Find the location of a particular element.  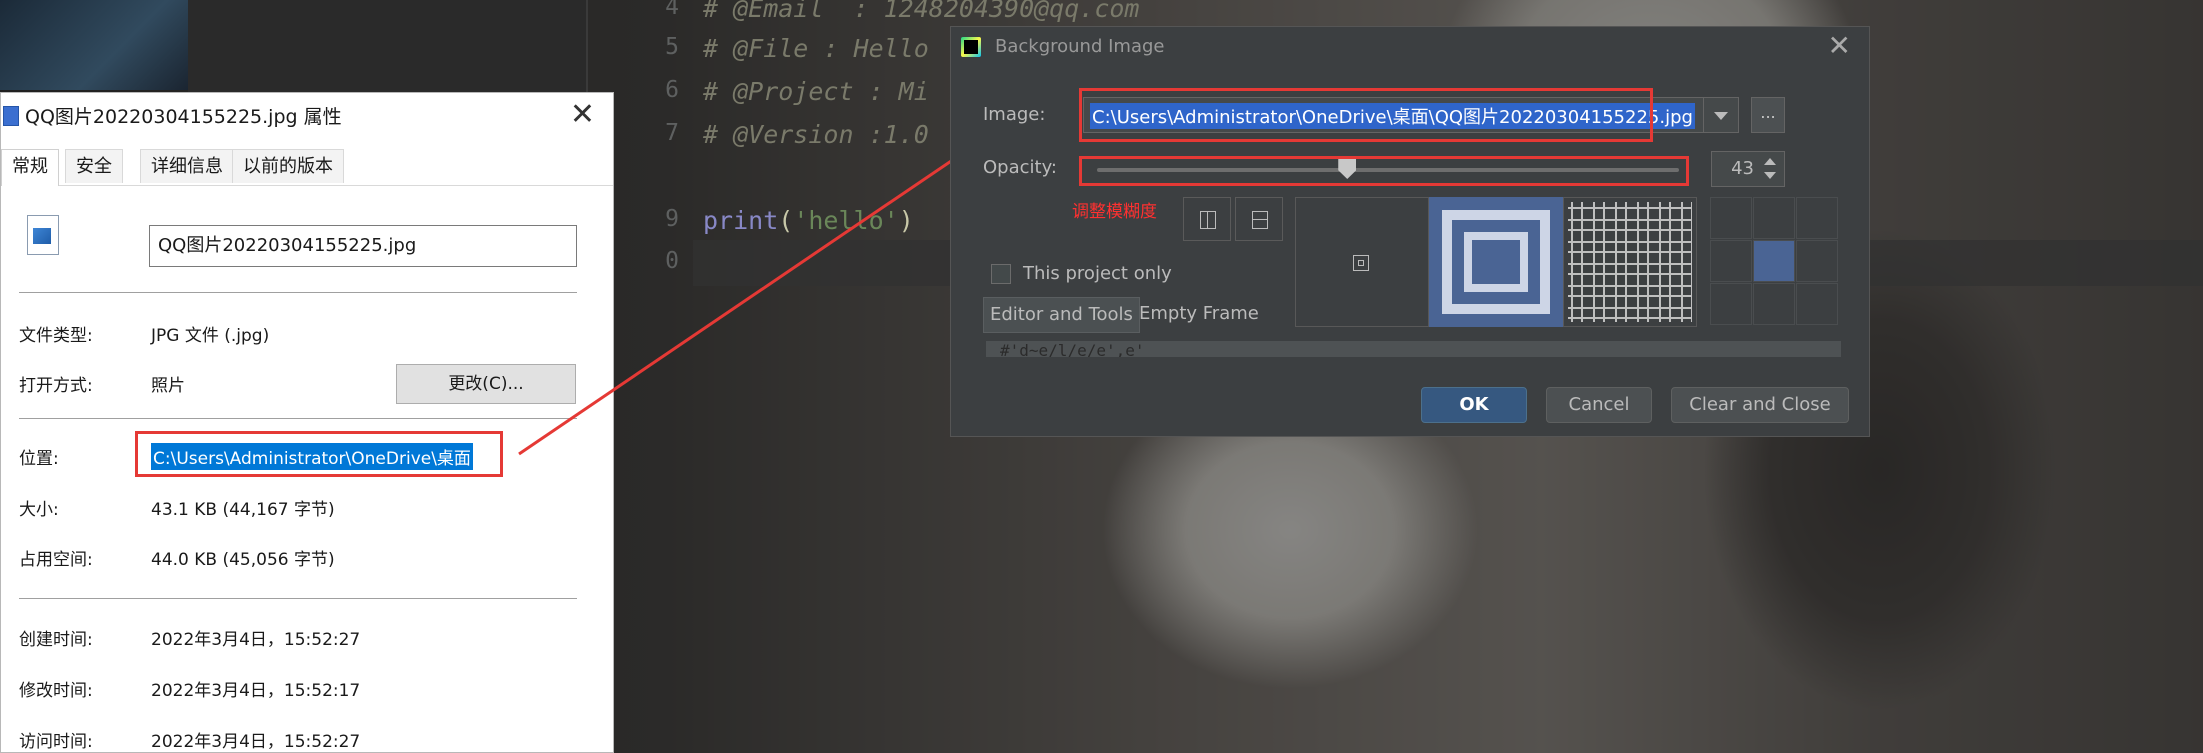

code-line-print: print('hello') is located at coordinates (808, 220).